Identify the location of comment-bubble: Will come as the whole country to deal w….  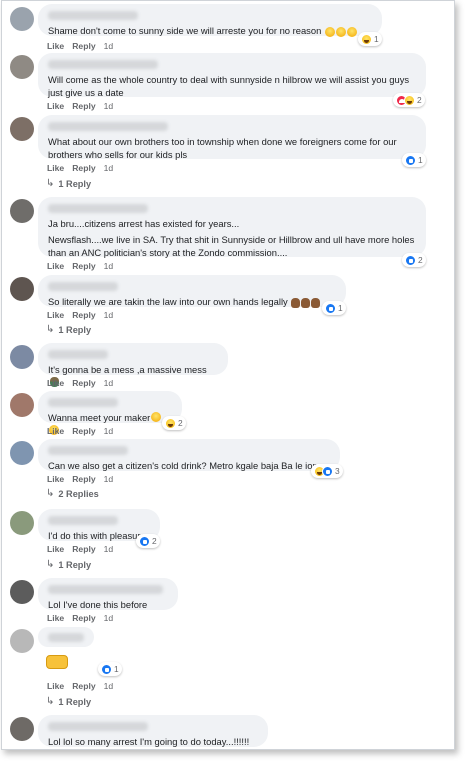
(232, 75).